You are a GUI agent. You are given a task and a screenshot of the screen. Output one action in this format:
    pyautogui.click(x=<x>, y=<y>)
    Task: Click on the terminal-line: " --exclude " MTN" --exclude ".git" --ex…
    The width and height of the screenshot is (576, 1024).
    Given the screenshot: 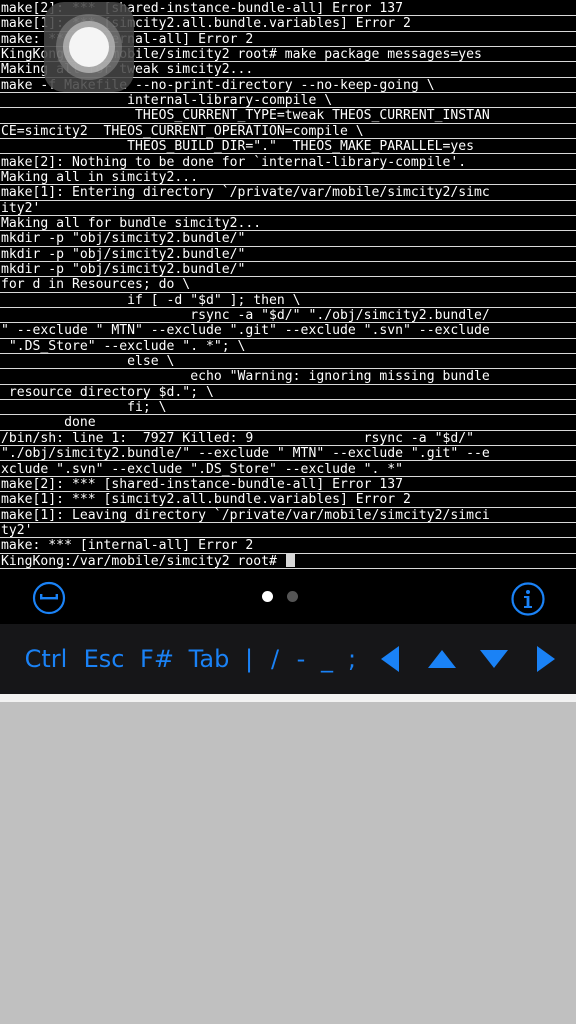 What is the action you would take?
    pyautogui.click(x=288, y=331)
    